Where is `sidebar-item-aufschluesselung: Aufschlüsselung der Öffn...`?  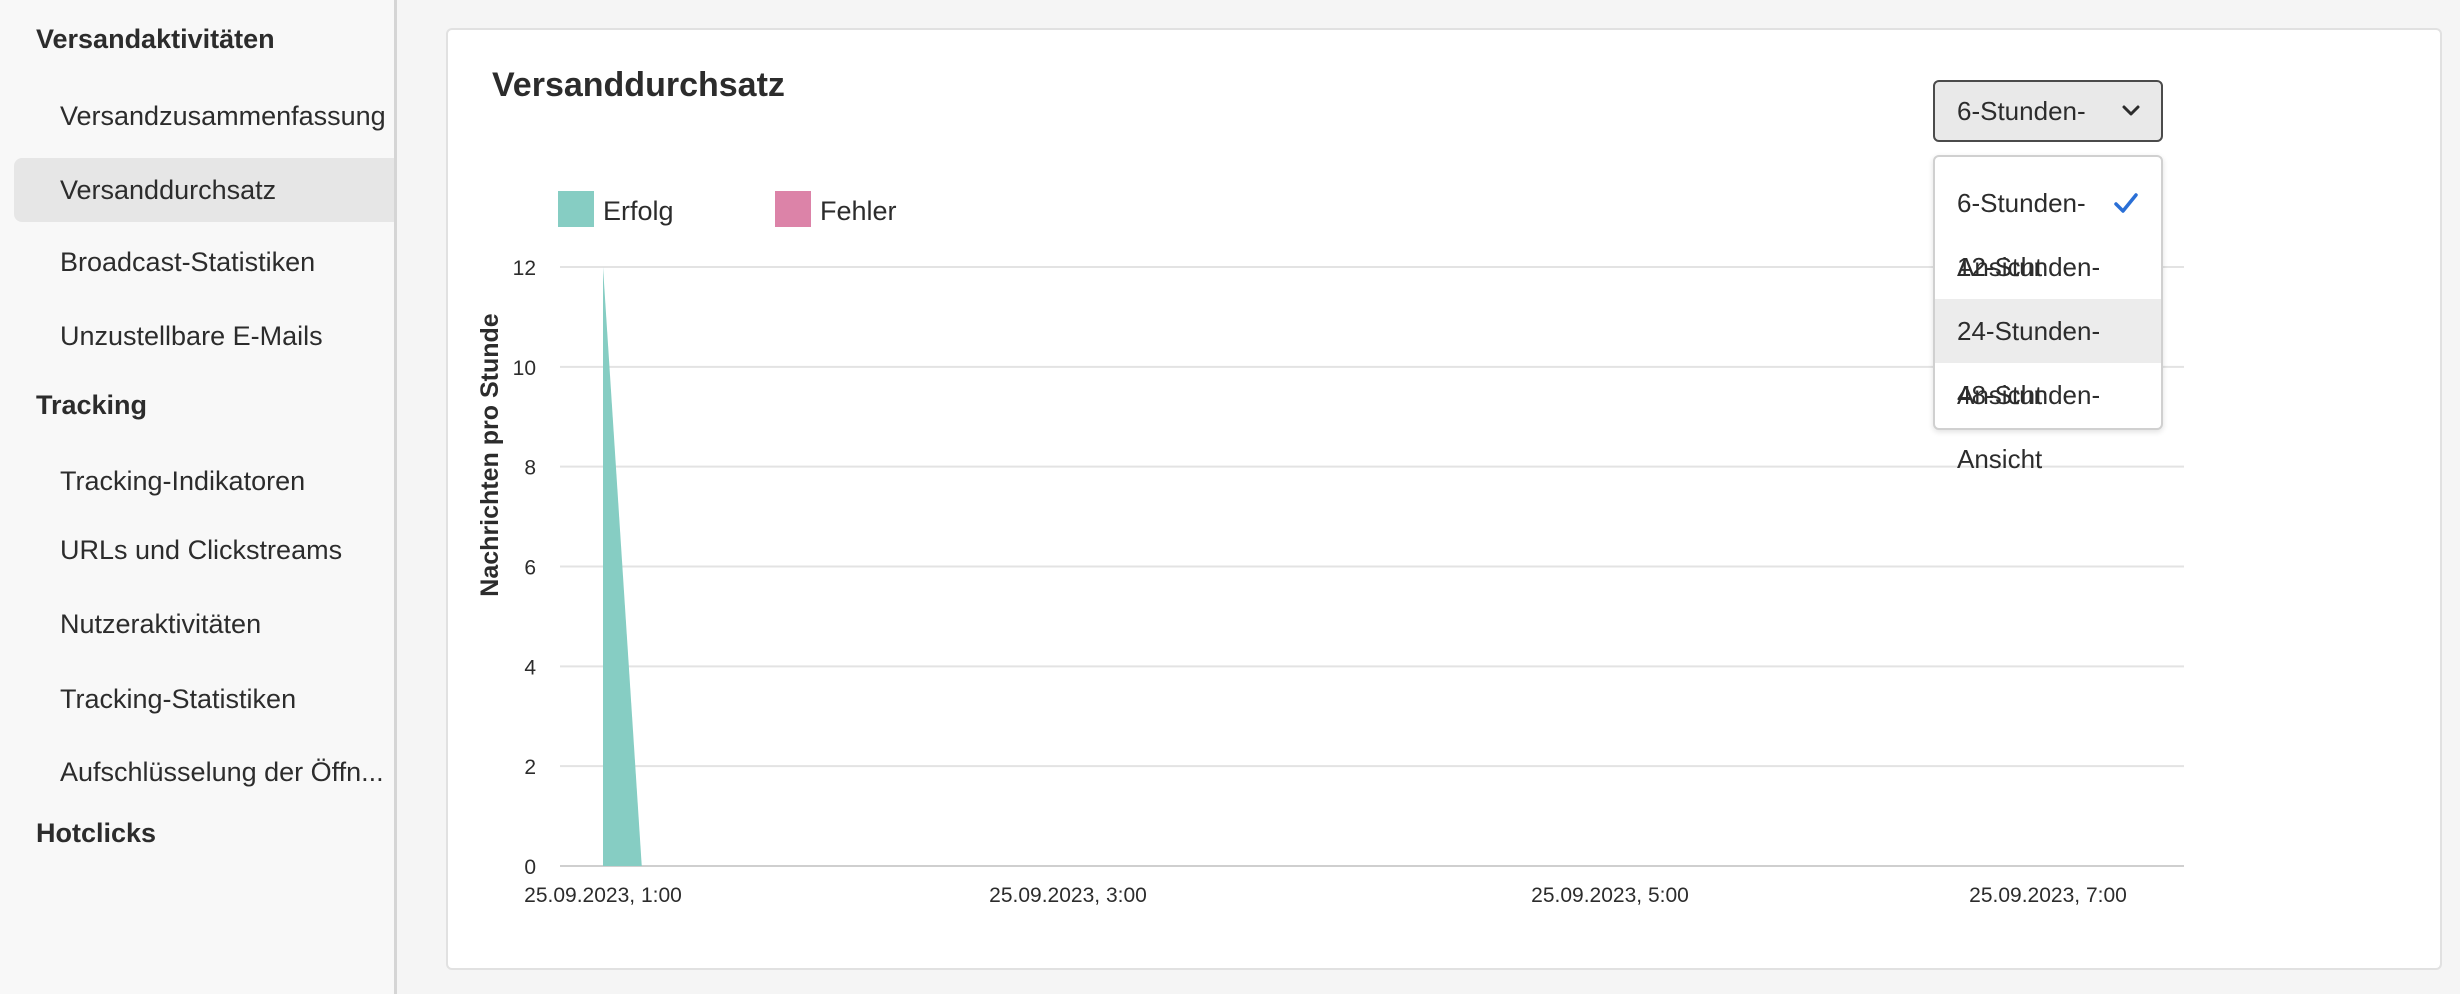
sidebar-item-aufschluesselung: Aufschlüsselung der Öffn... is located at coordinates (204, 772).